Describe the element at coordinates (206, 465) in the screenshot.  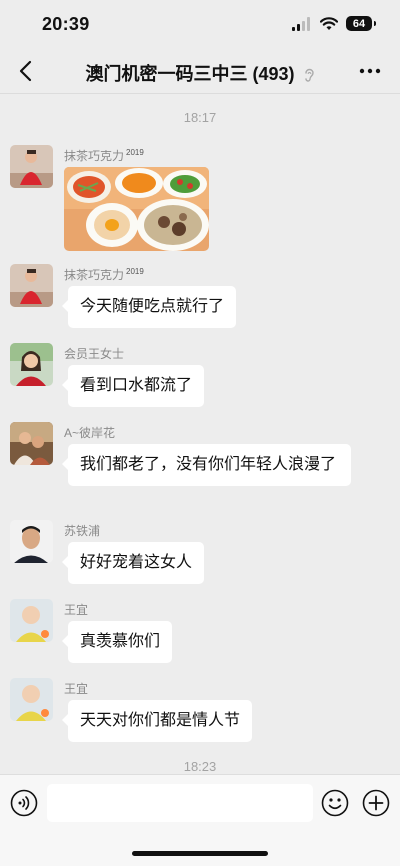
I see `message-bubble: 我们都老了，没有你们年轻人浪漫了` at that location.